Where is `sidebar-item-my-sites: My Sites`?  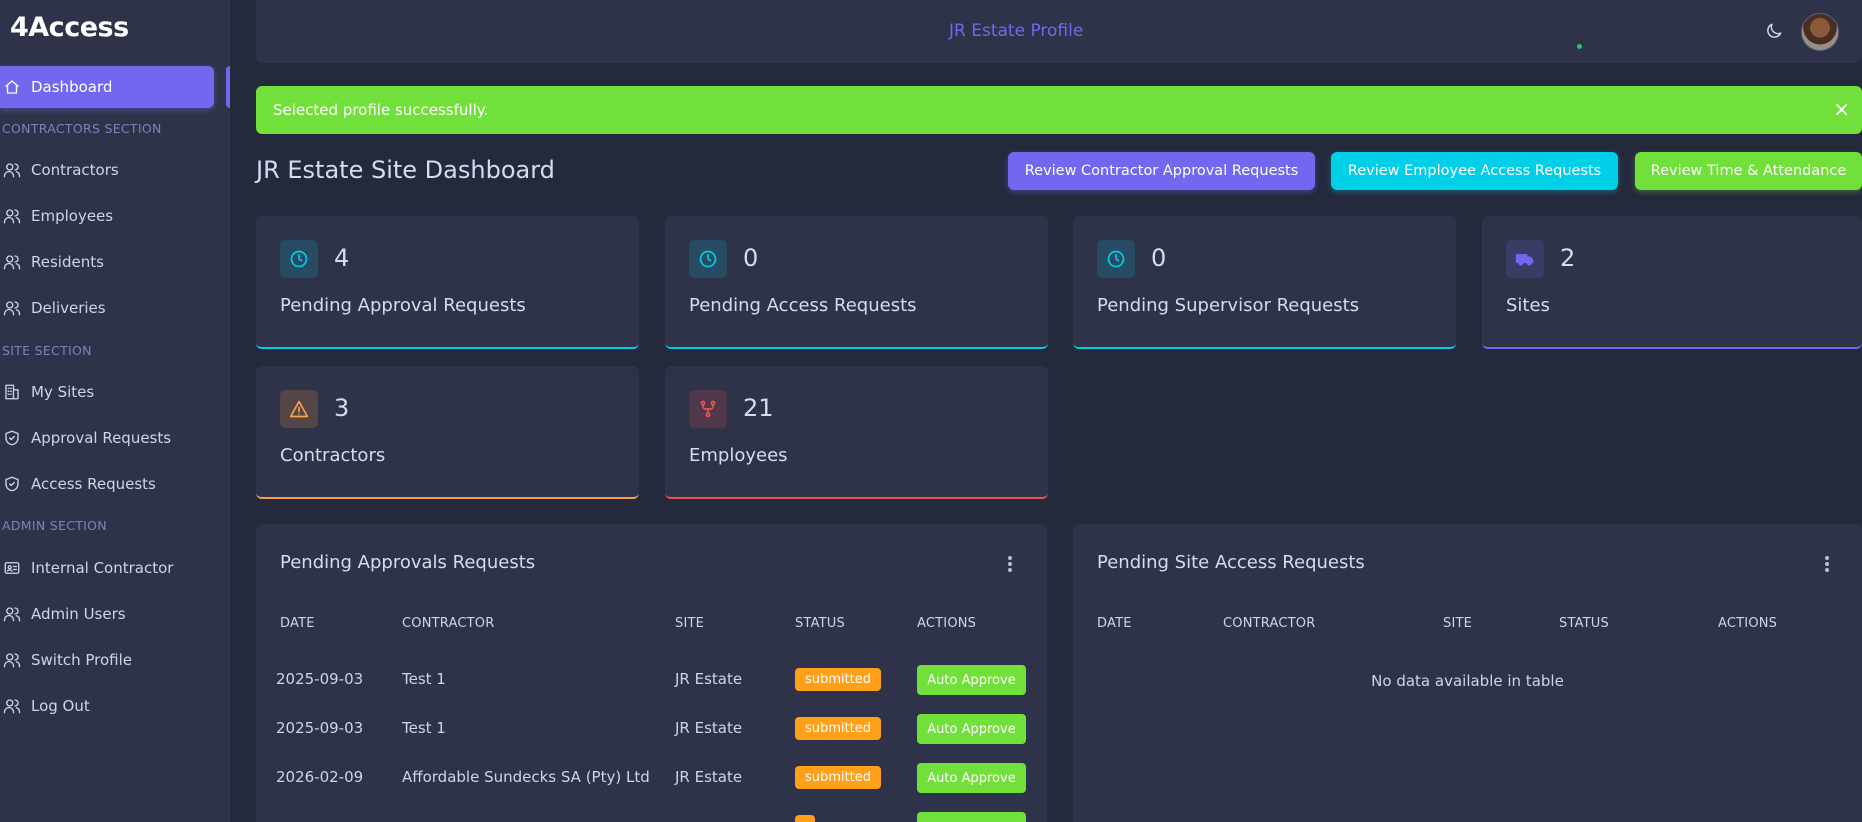
sidebar-item-my-sites: My Sites is located at coordinates (107, 392).